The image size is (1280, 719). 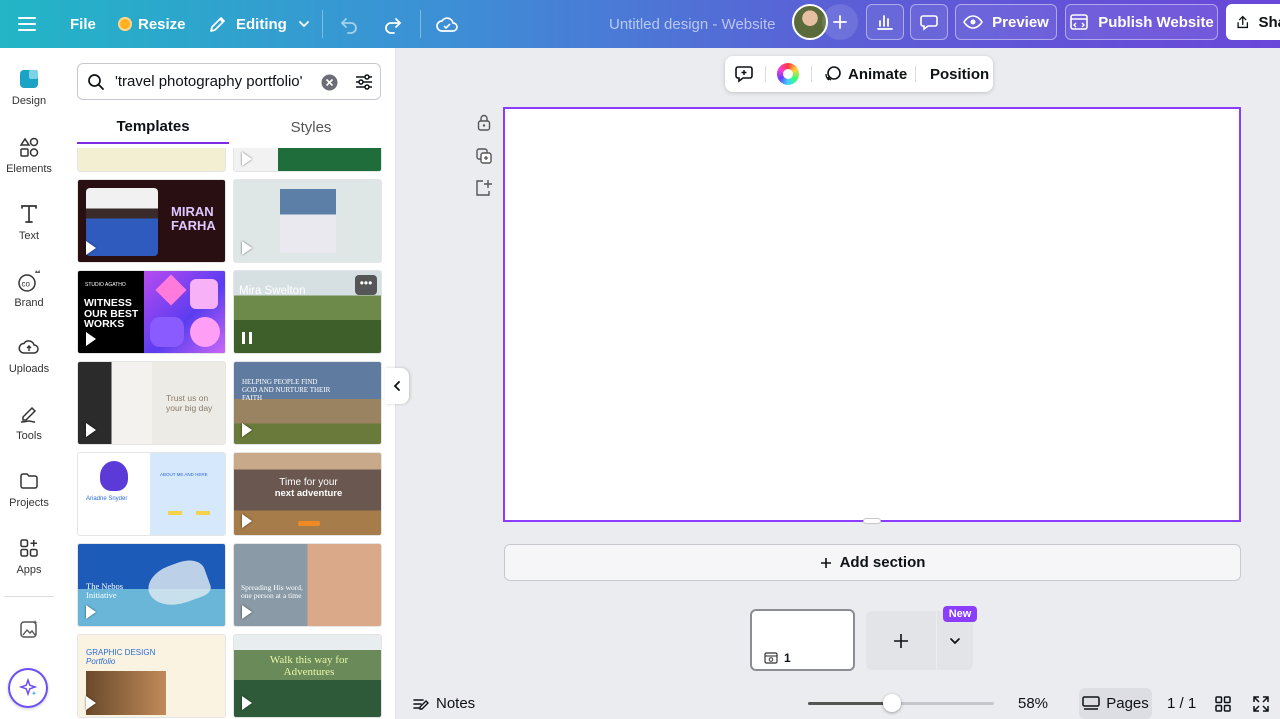 What do you see at coordinates (959, 74) in the screenshot?
I see `position-button: Position` at bounding box center [959, 74].